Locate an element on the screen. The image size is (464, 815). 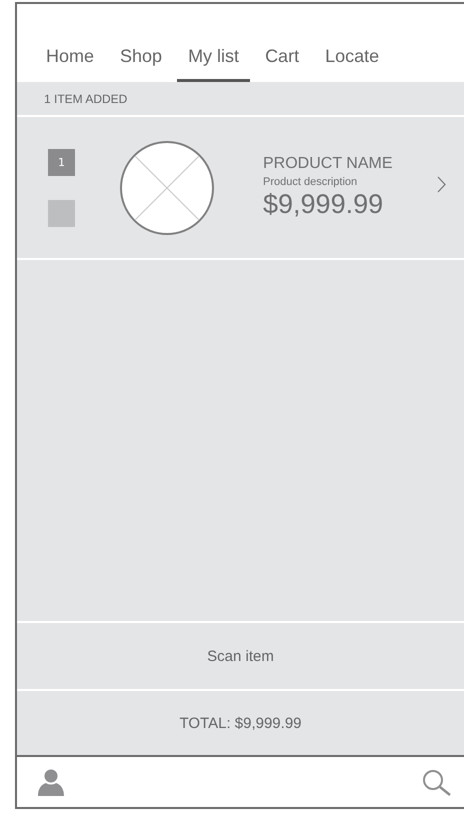
quantity-badge: 1 is located at coordinates (61, 162).